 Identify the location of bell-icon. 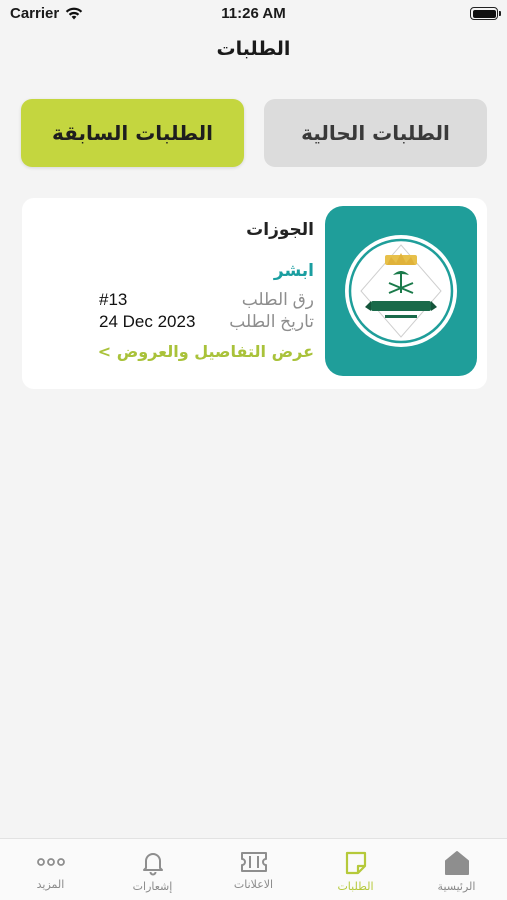
(152, 864).